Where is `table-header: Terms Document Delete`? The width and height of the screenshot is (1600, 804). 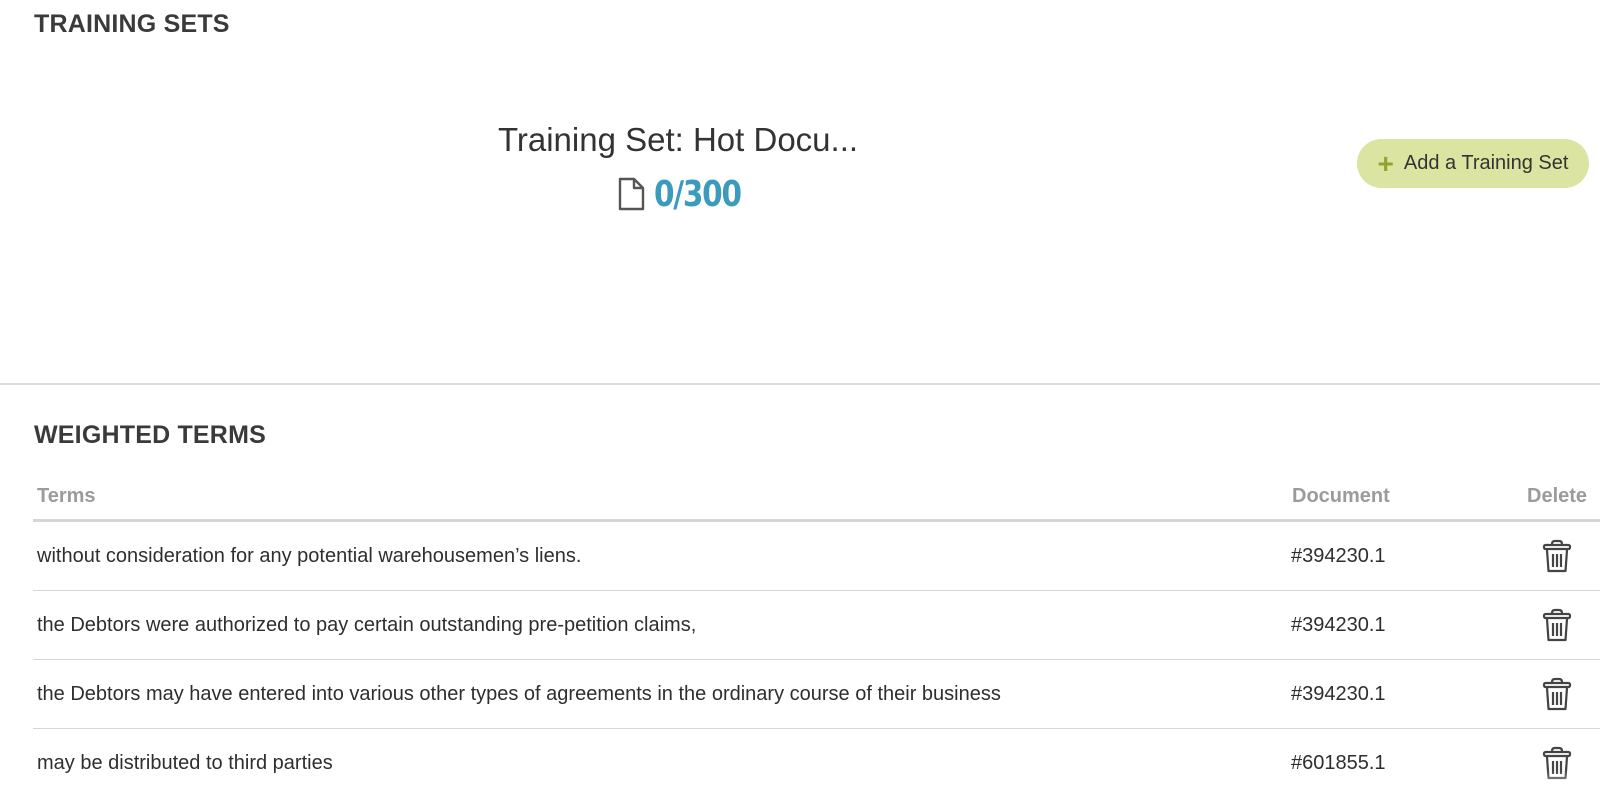
table-header: Terms Document Delete is located at coordinates (816, 497).